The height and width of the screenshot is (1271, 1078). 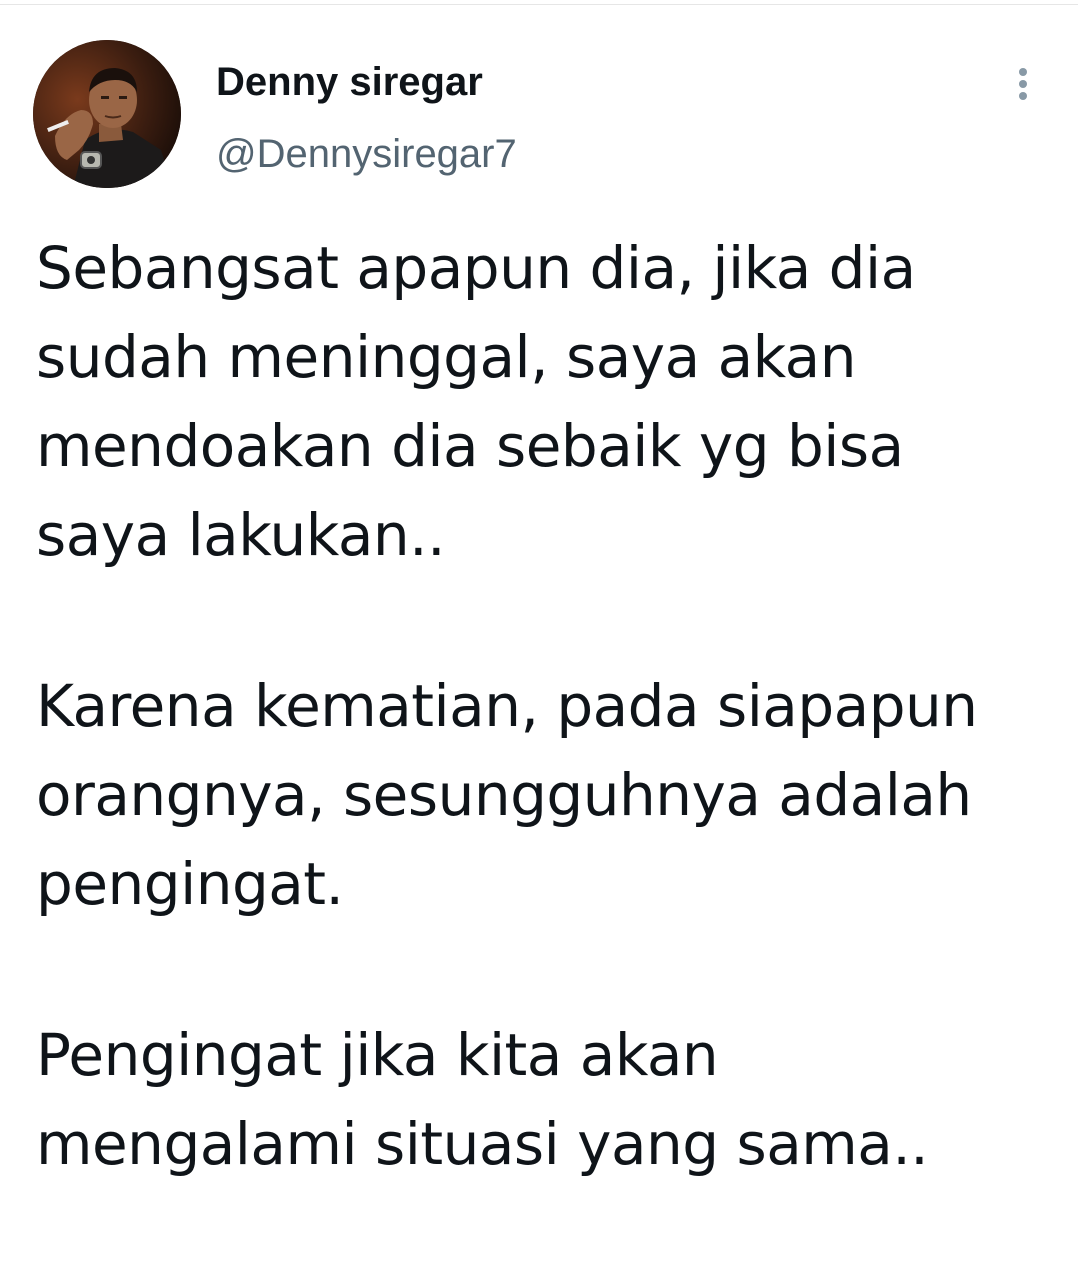 What do you see at coordinates (482, 1144) in the screenshot?
I see `text-line: mengalami situasi yang sama..` at bounding box center [482, 1144].